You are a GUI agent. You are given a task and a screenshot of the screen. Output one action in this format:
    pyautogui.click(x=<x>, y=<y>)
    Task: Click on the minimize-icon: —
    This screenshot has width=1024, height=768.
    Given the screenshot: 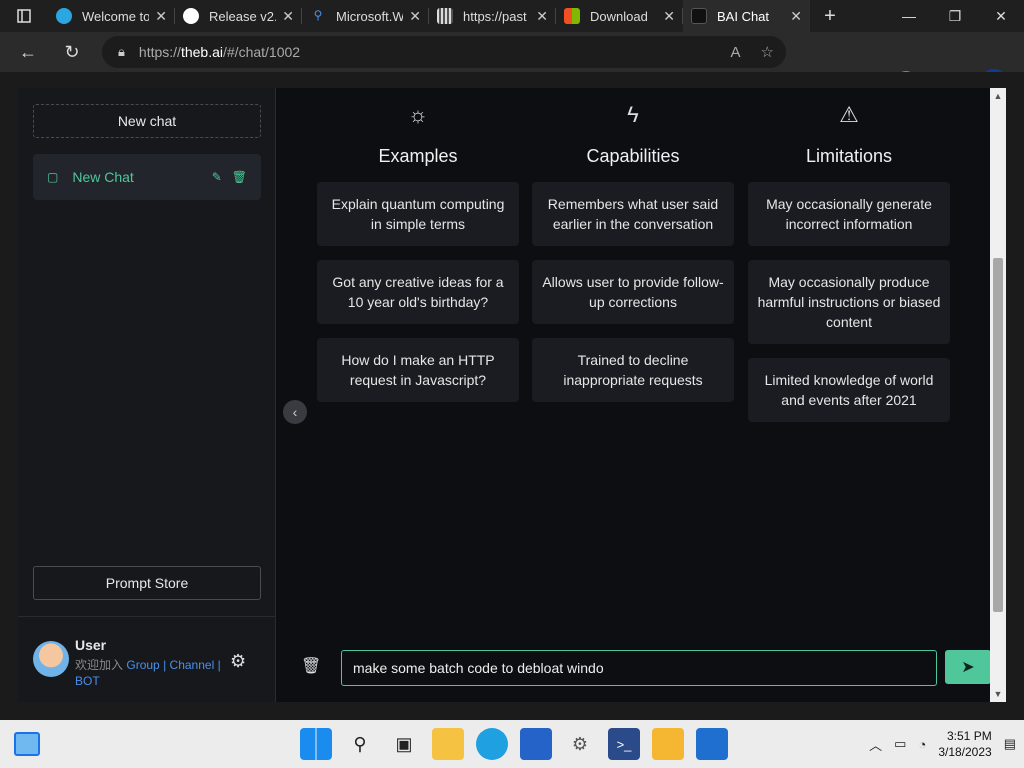 What is the action you would take?
    pyautogui.click(x=909, y=16)
    